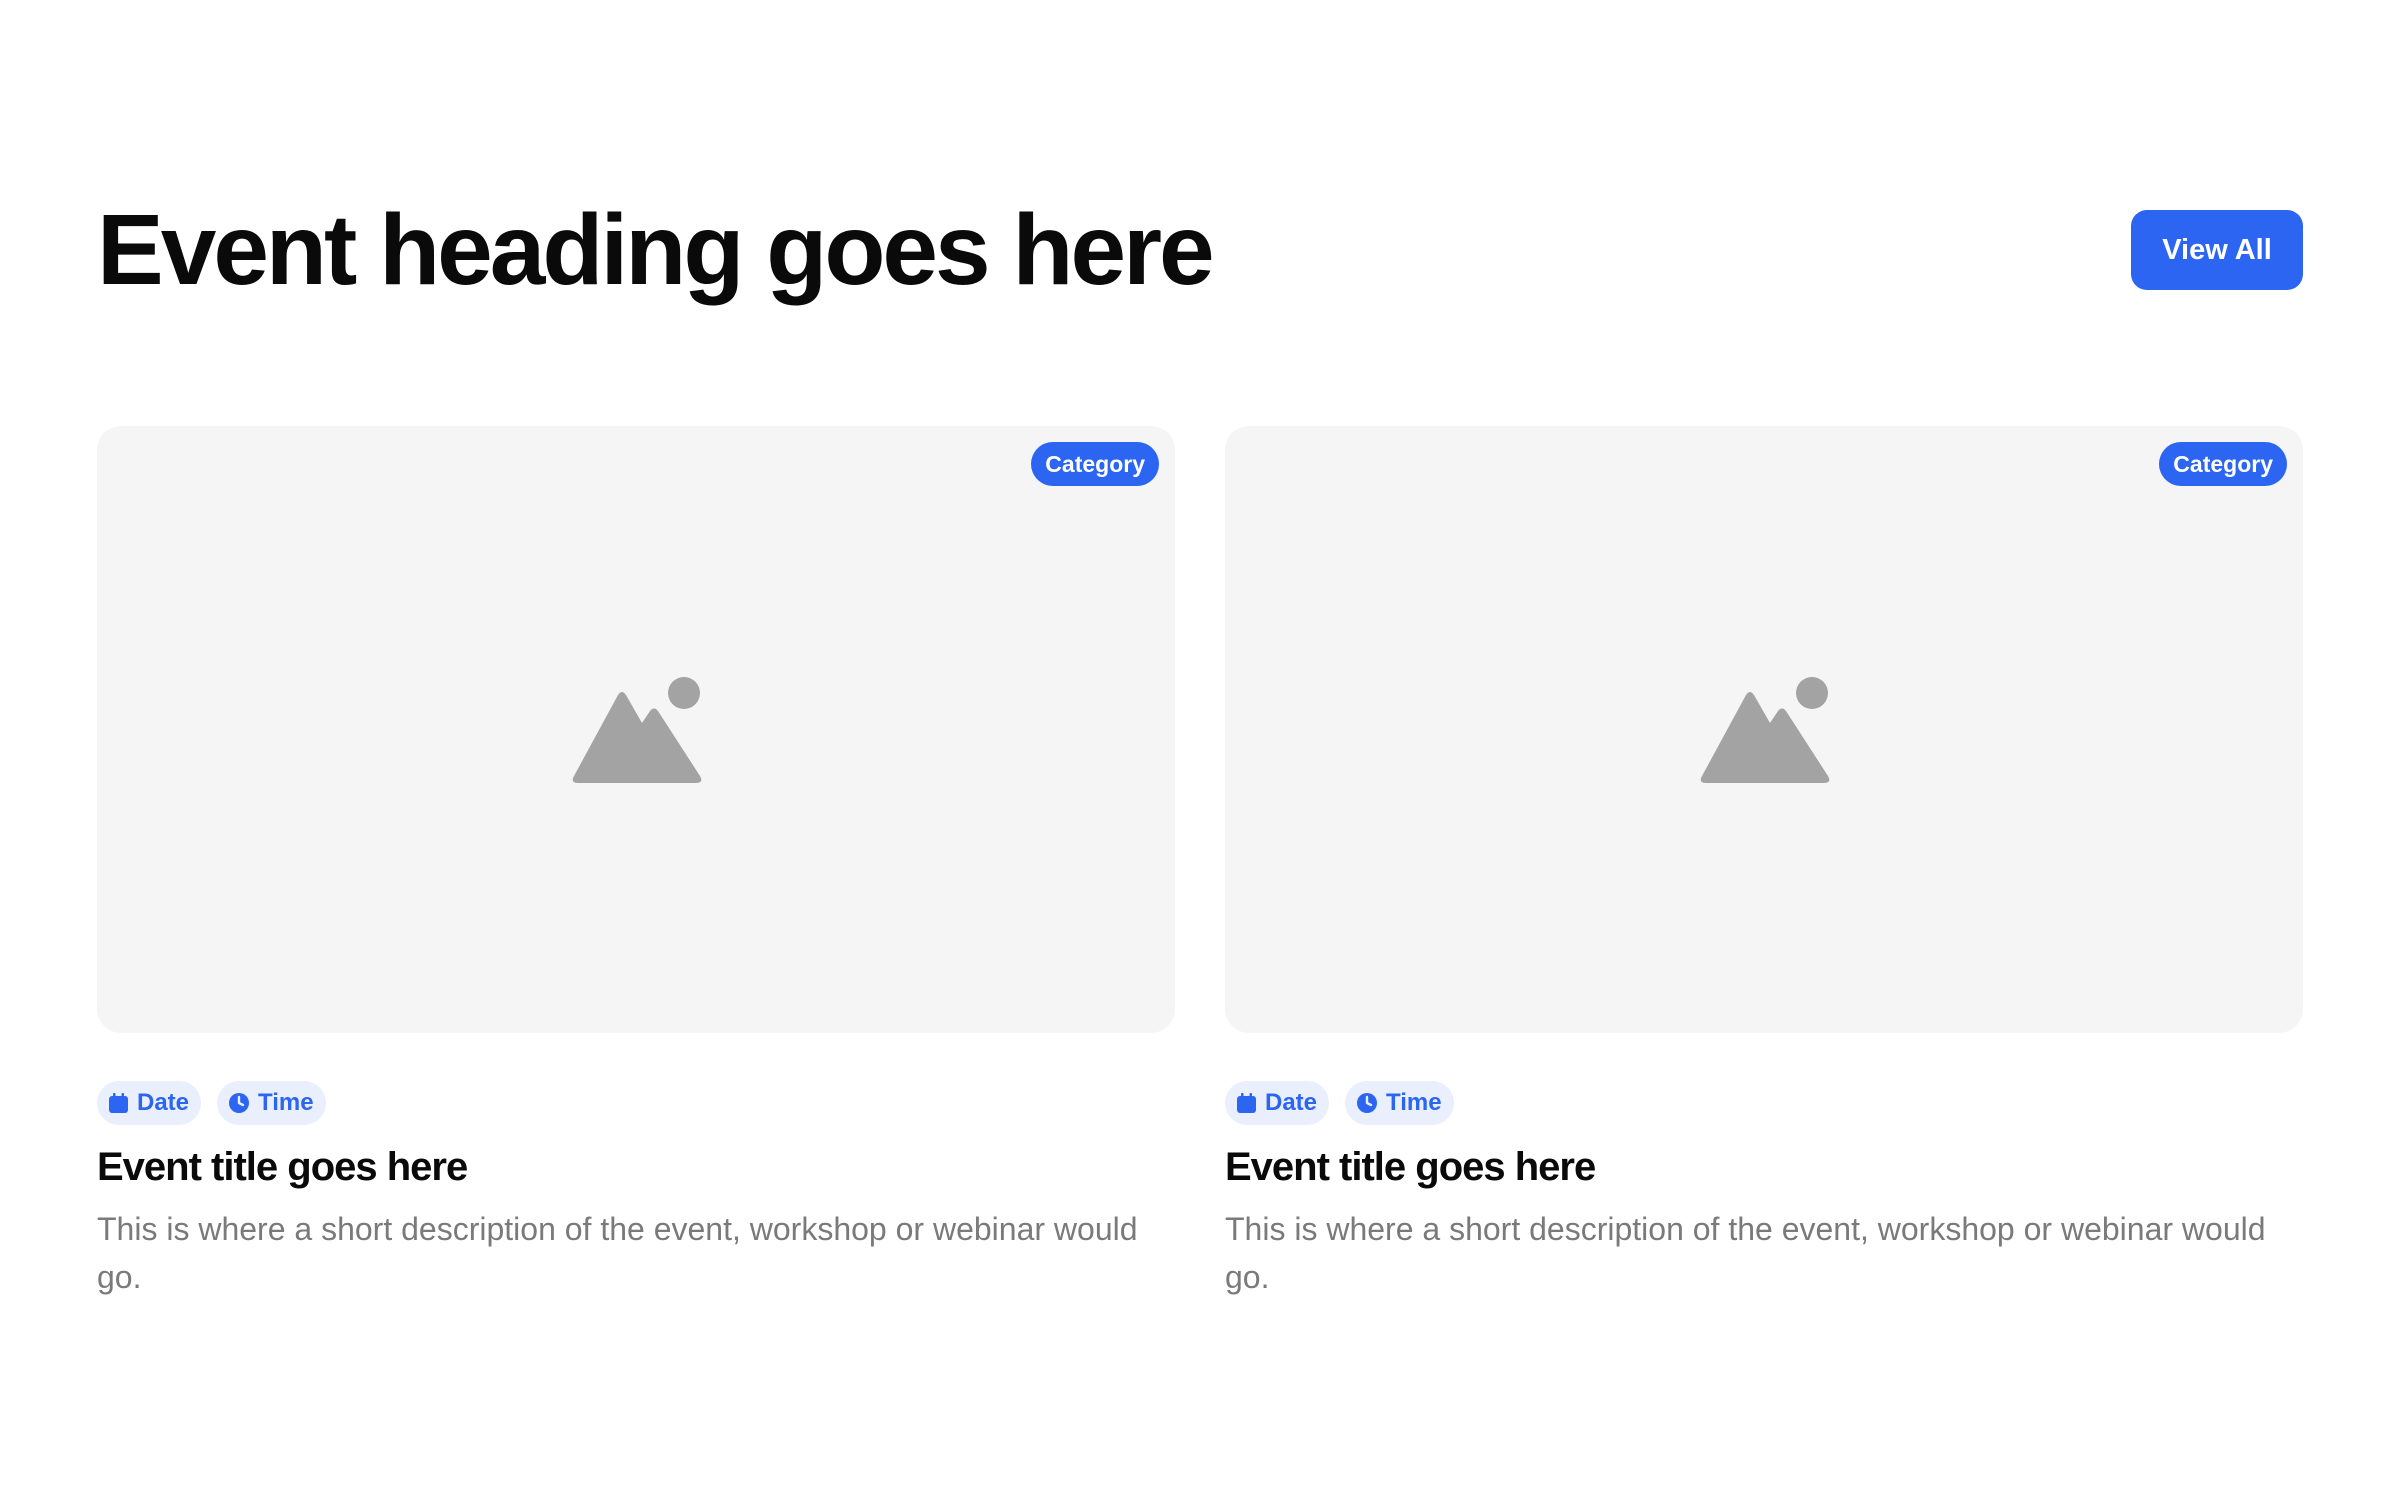 Image resolution: width=2400 pixels, height=1497 pixels. I want to click on page-title: Event heading goes here, so click(656, 250).